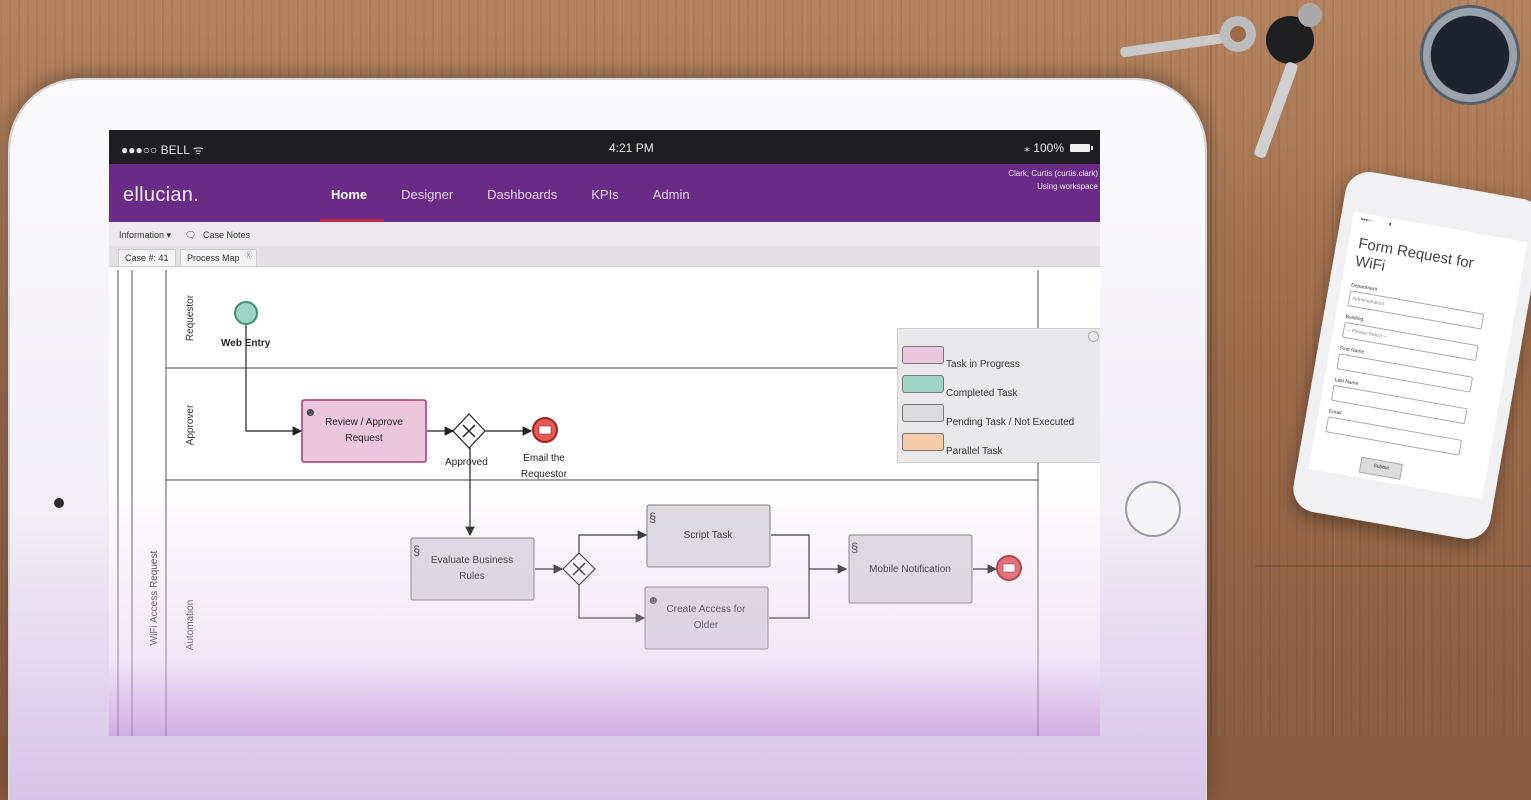 The height and width of the screenshot is (800, 1531). I want to click on phone-email-input, so click(1394, 436).